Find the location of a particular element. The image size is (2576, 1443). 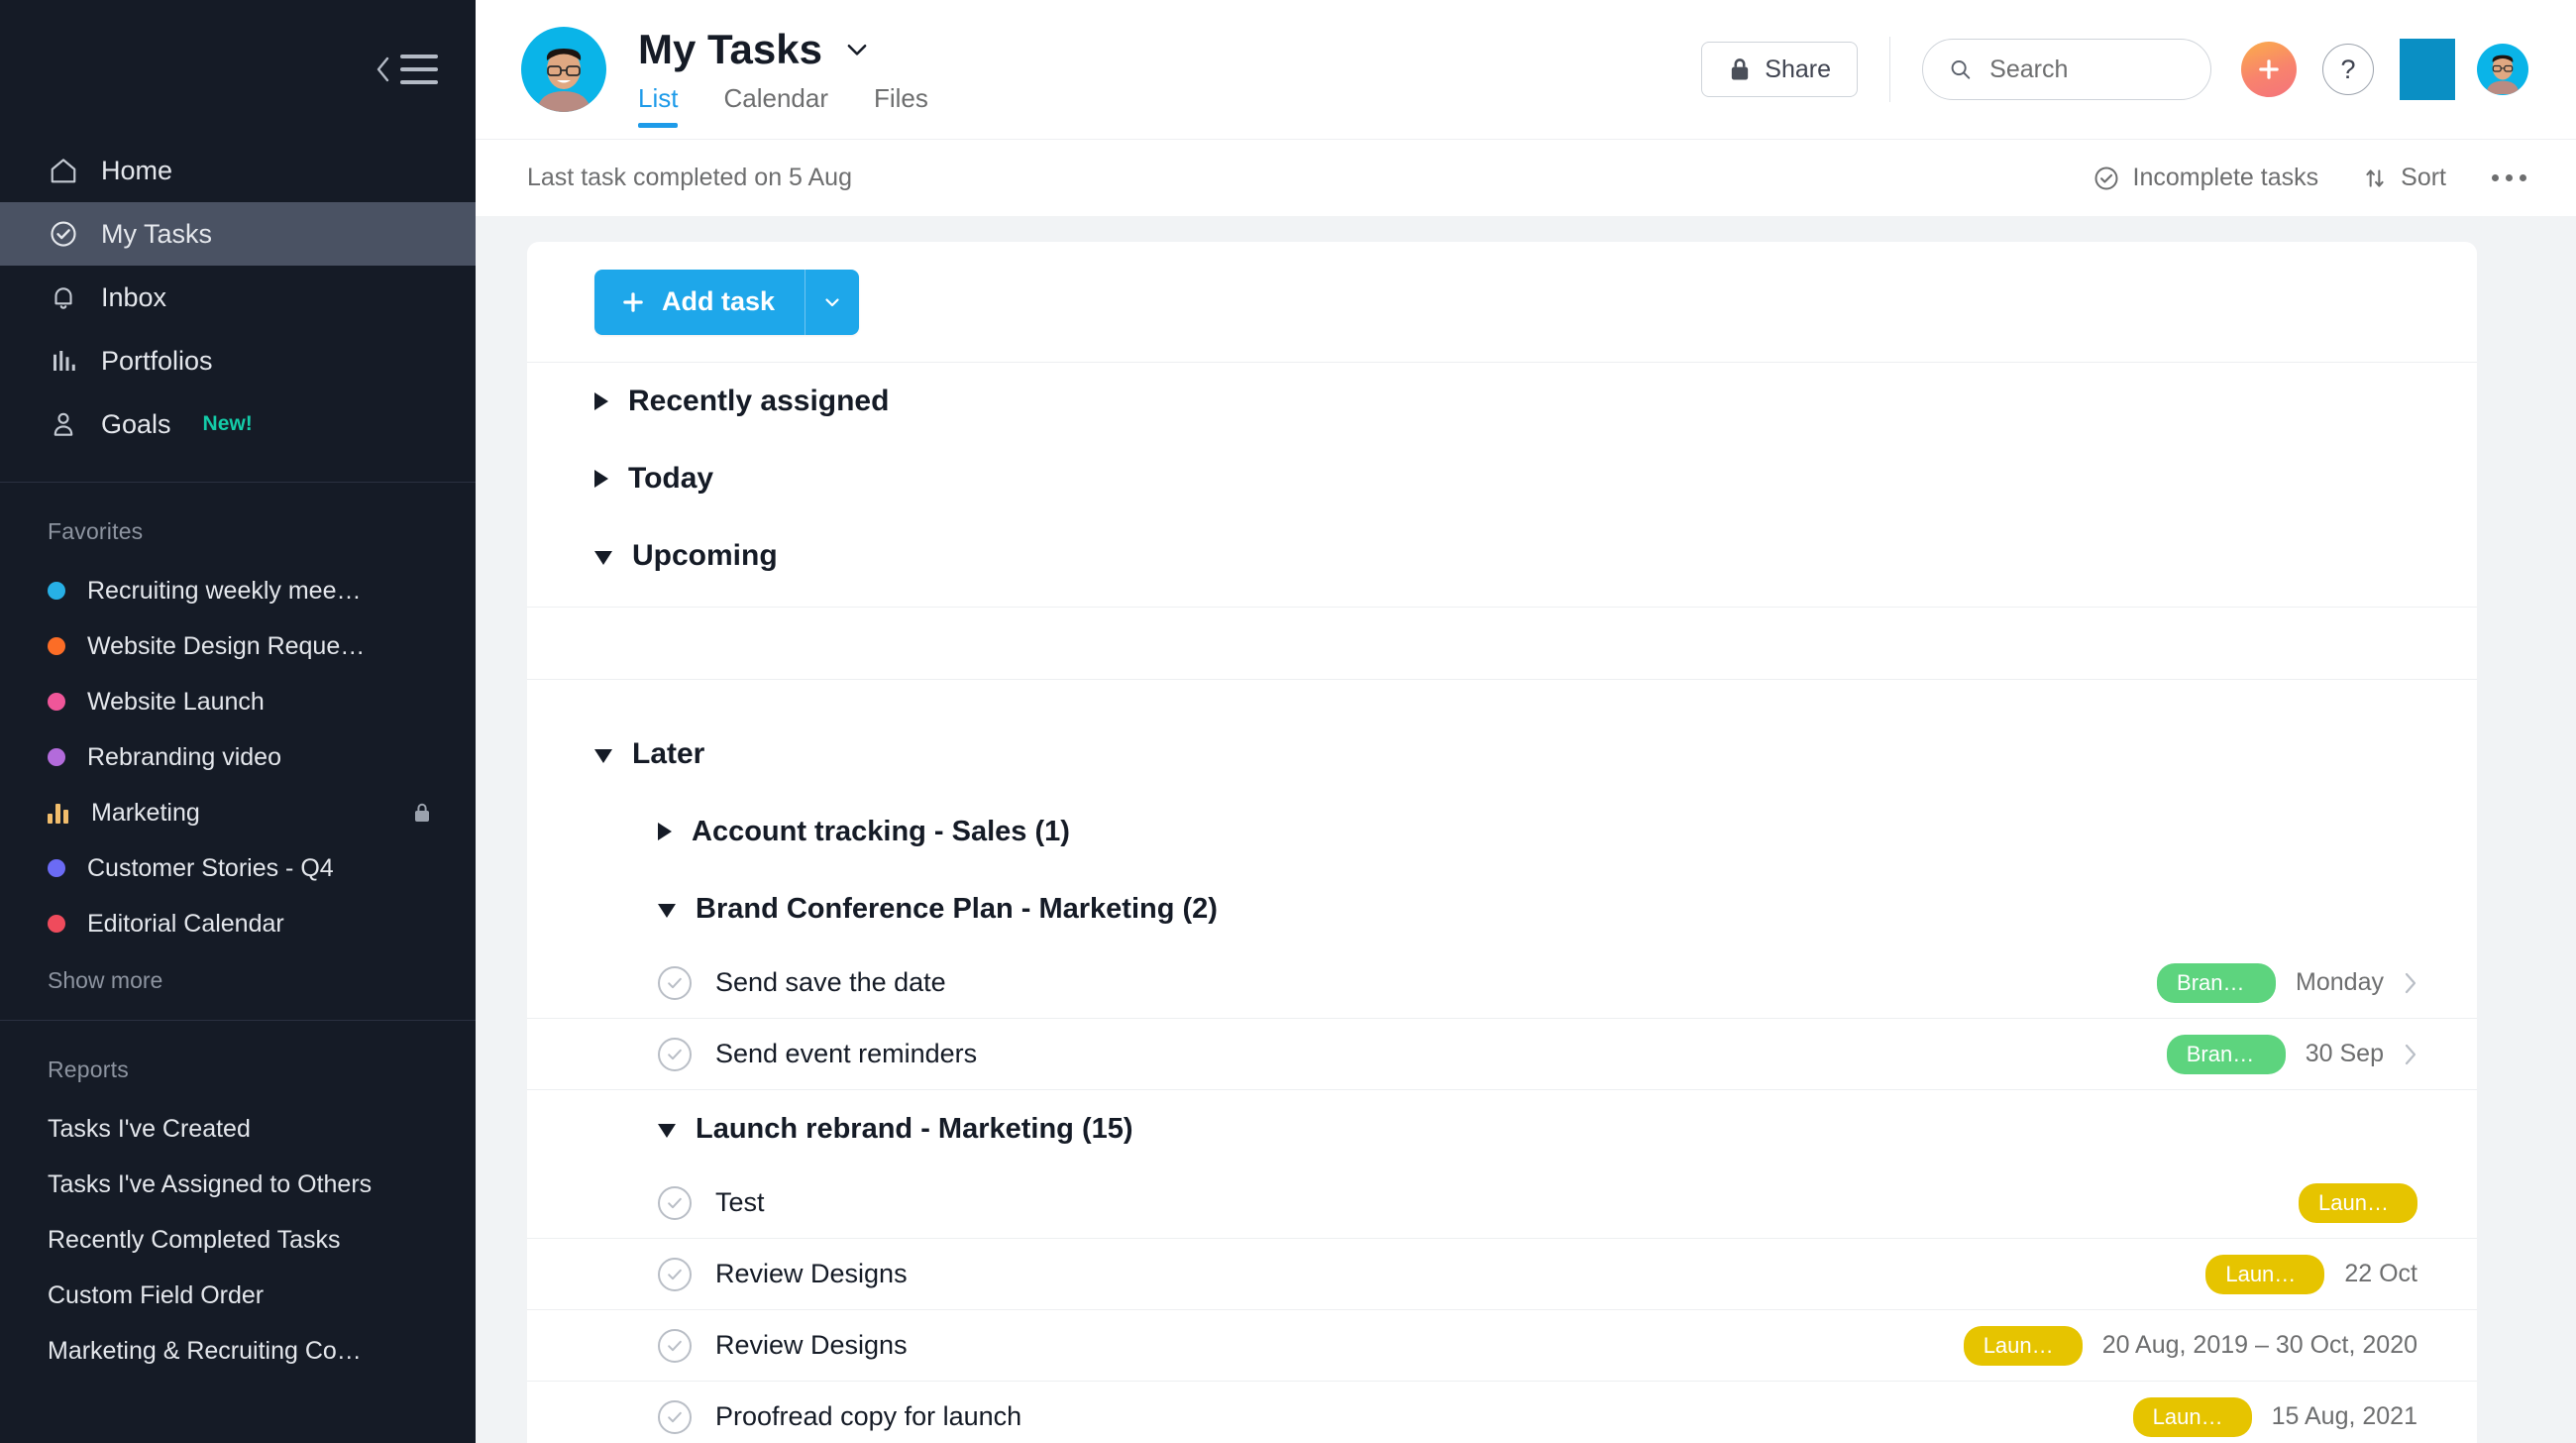

collapse-sidebar-button is located at coordinates (406, 69).